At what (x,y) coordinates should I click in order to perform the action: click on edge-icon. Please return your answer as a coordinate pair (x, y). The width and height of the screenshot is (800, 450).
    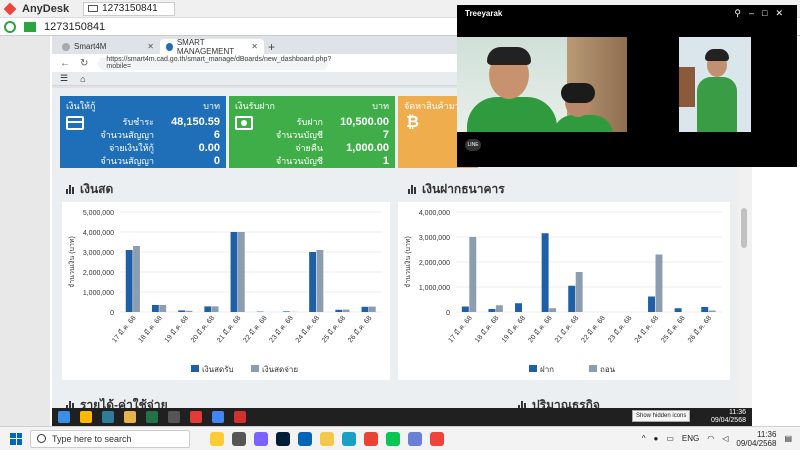
    Looking at the image, I should click on (349, 438).